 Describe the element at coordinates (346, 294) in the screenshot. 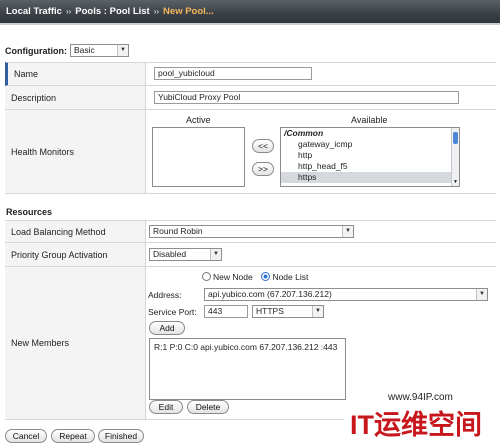

I see `address-select: api.yubico.com (67.207.136.212) ▼` at that location.